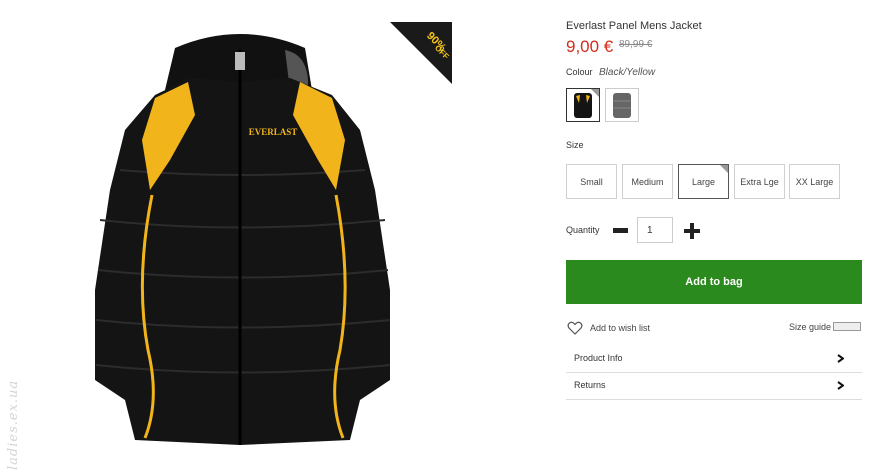 The height and width of the screenshot is (475, 893). Describe the element at coordinates (847, 326) in the screenshot. I see `ruler-icon` at that location.